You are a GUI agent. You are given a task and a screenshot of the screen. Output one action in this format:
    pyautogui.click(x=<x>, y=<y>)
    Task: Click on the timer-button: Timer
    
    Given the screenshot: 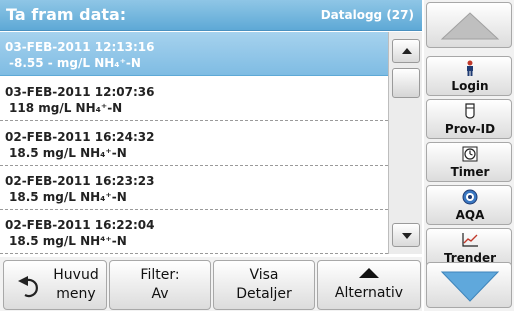 What is the action you would take?
    pyautogui.click(x=469, y=162)
    